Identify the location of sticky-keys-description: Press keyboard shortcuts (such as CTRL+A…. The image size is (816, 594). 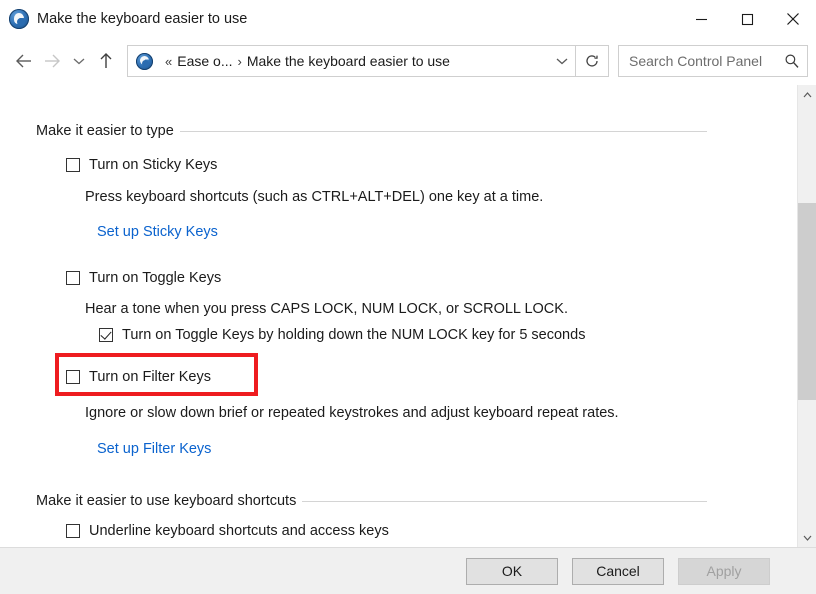
(314, 197).